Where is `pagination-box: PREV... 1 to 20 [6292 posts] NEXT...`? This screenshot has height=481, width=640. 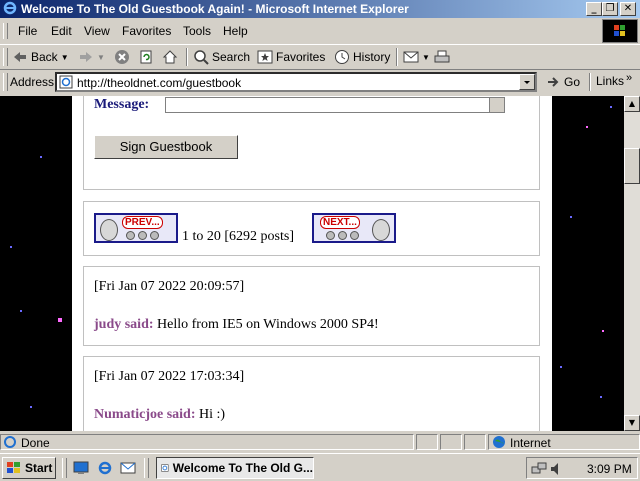 pagination-box: PREV... 1 to 20 [6292 posts] NEXT... is located at coordinates (311, 228).